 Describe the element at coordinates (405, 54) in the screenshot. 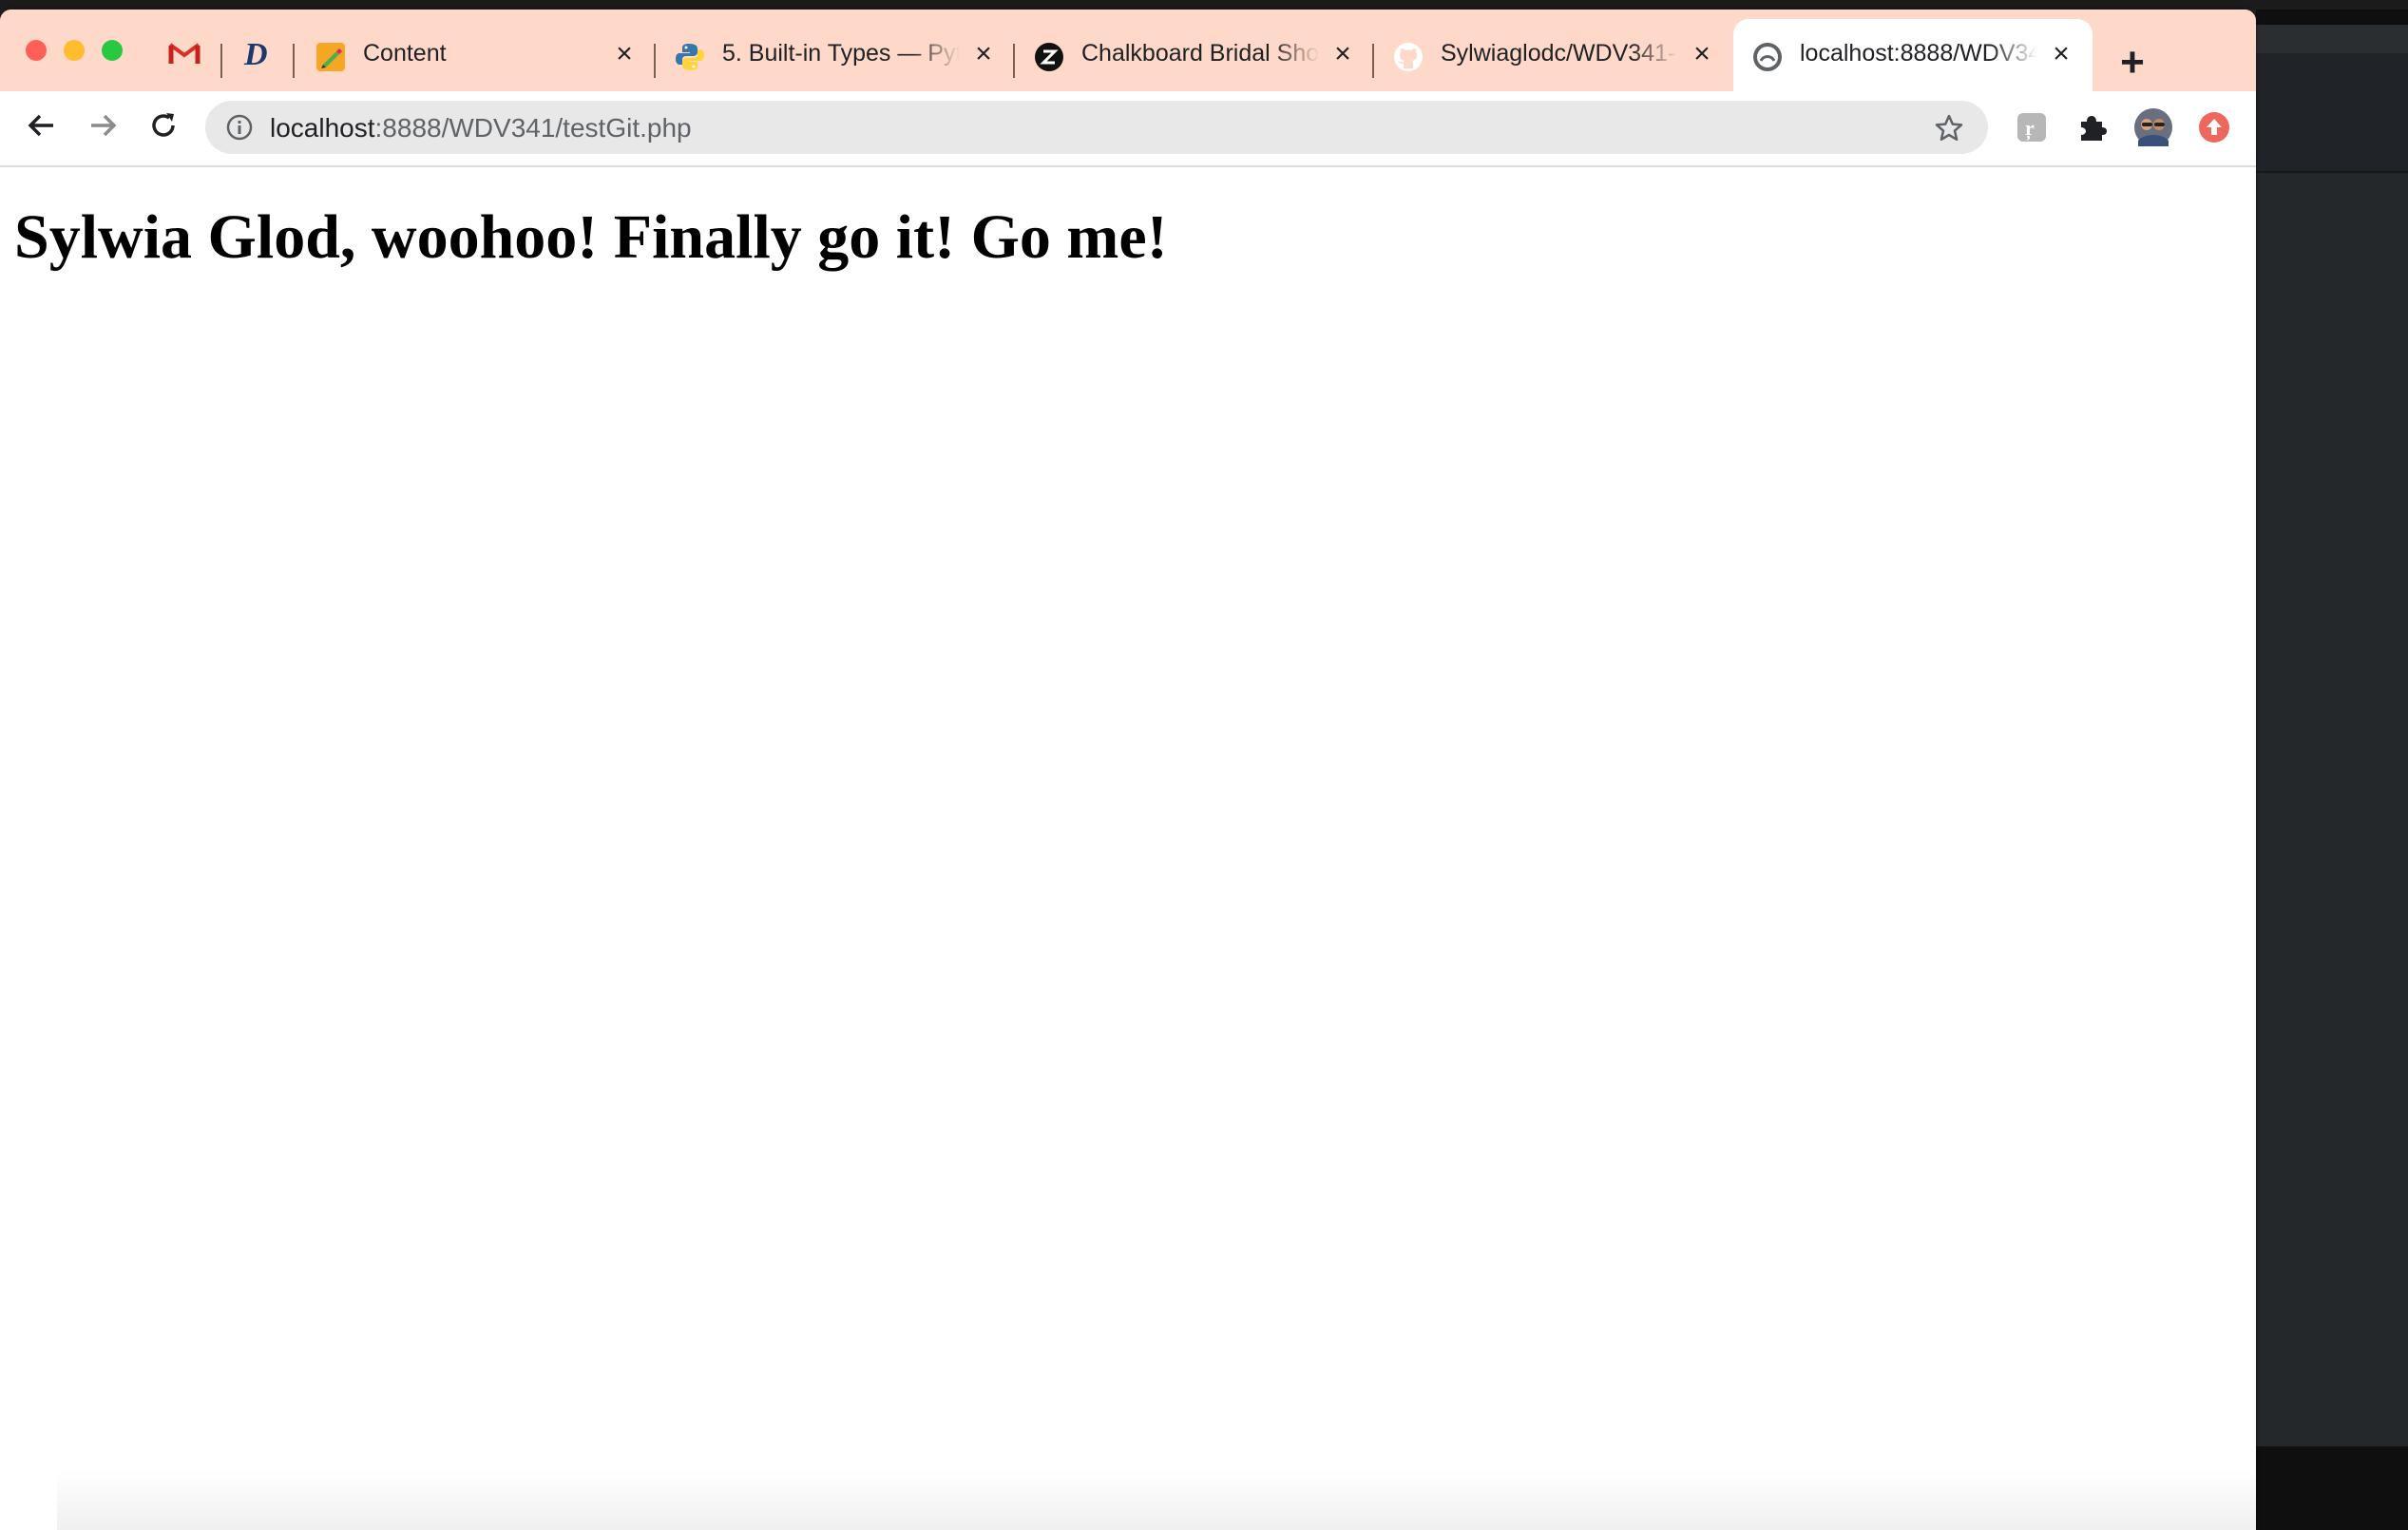

I see `tab-title: Content` at that location.